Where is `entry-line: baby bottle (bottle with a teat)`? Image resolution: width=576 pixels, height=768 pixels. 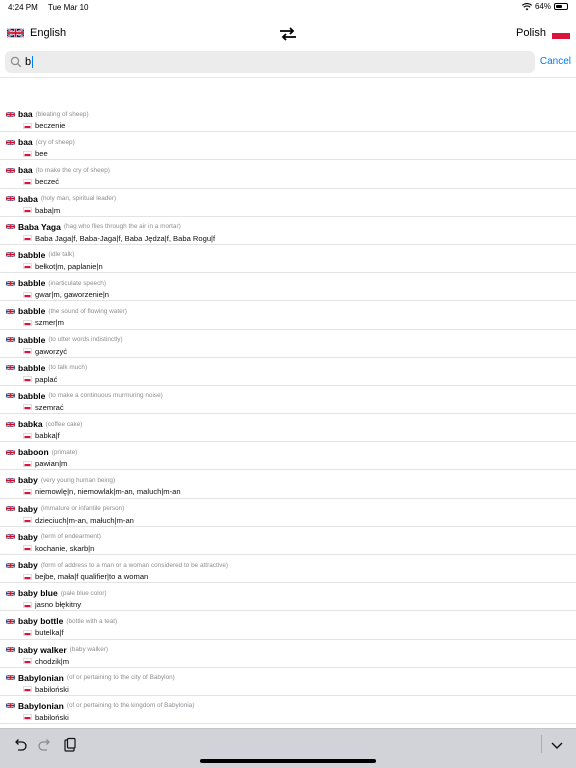 entry-line: baby bottle (bottle with a teat) is located at coordinates (61, 621).